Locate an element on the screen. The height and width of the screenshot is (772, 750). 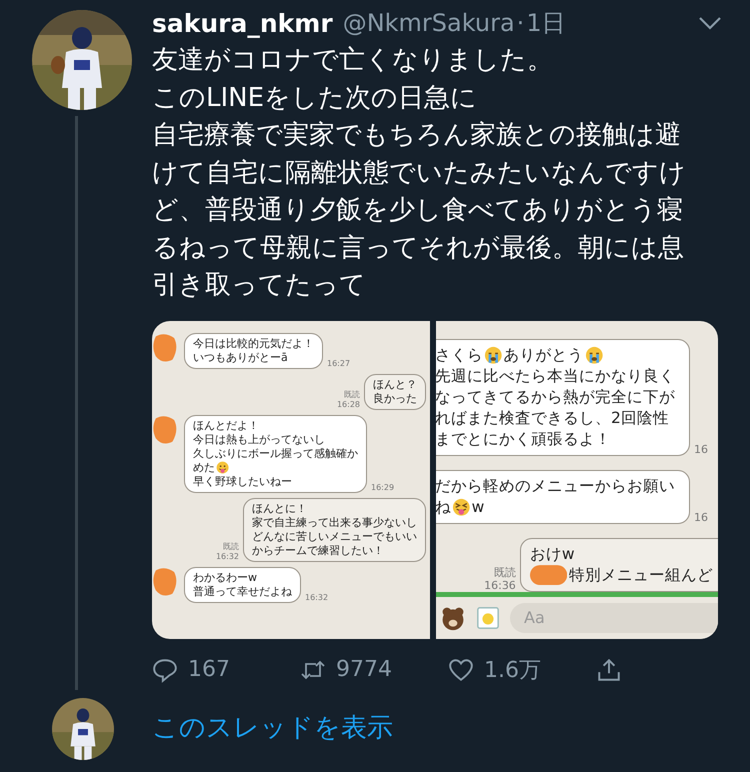
message-text: 今日は比較的元気だよ！ is located at coordinates (253, 343).